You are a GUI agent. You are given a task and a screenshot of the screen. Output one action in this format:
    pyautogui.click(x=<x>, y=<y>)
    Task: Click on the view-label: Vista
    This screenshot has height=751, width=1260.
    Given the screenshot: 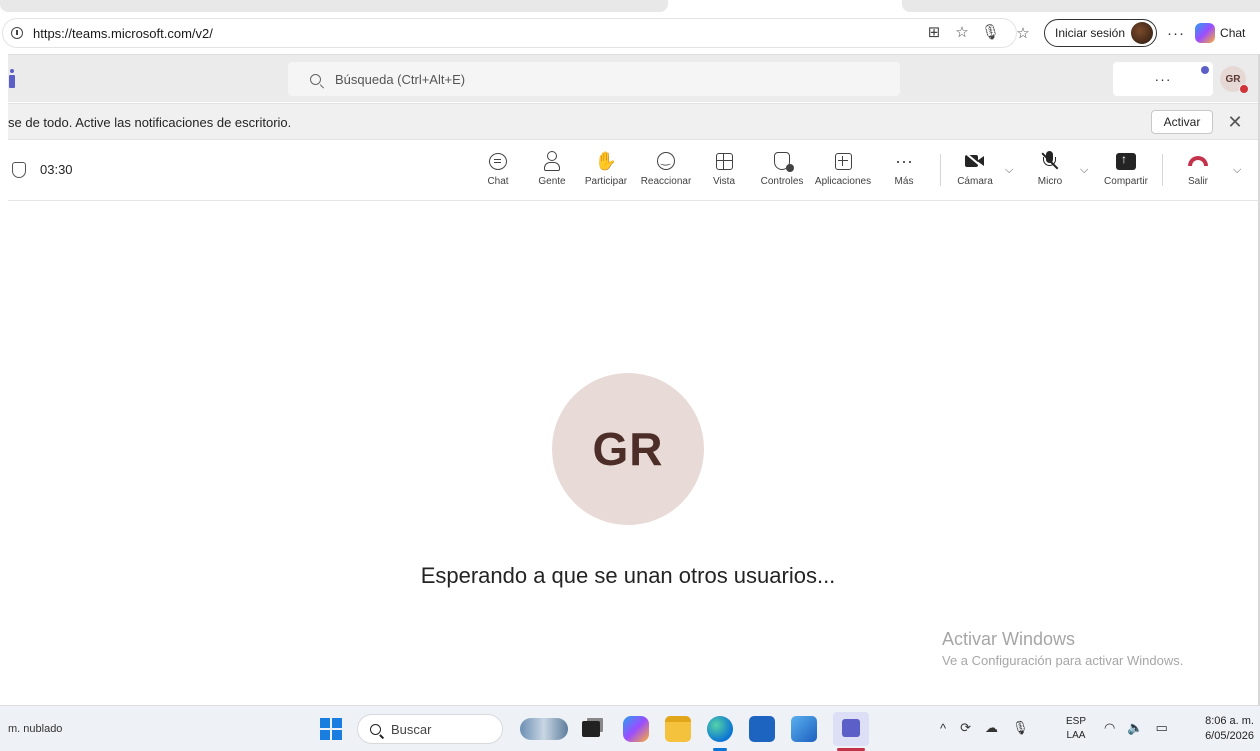 What is the action you would take?
    pyautogui.click(x=724, y=181)
    